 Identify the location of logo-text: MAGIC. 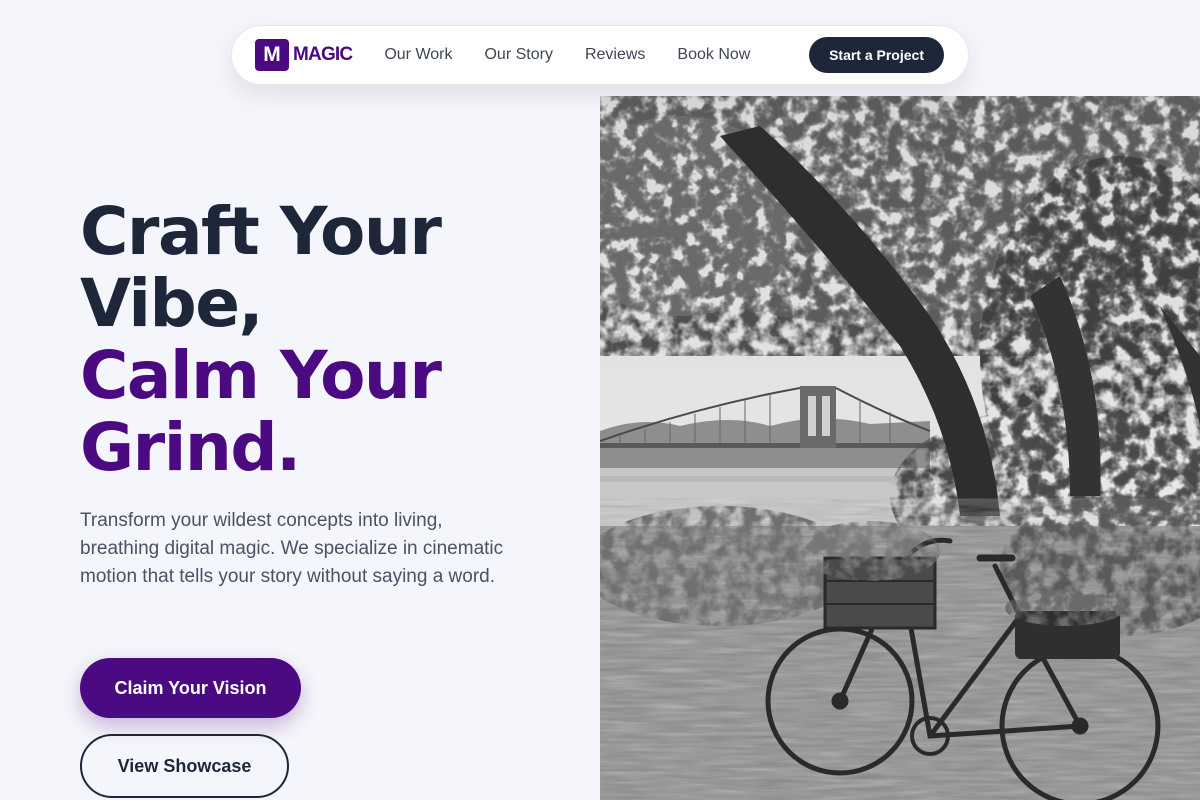
(323, 54).